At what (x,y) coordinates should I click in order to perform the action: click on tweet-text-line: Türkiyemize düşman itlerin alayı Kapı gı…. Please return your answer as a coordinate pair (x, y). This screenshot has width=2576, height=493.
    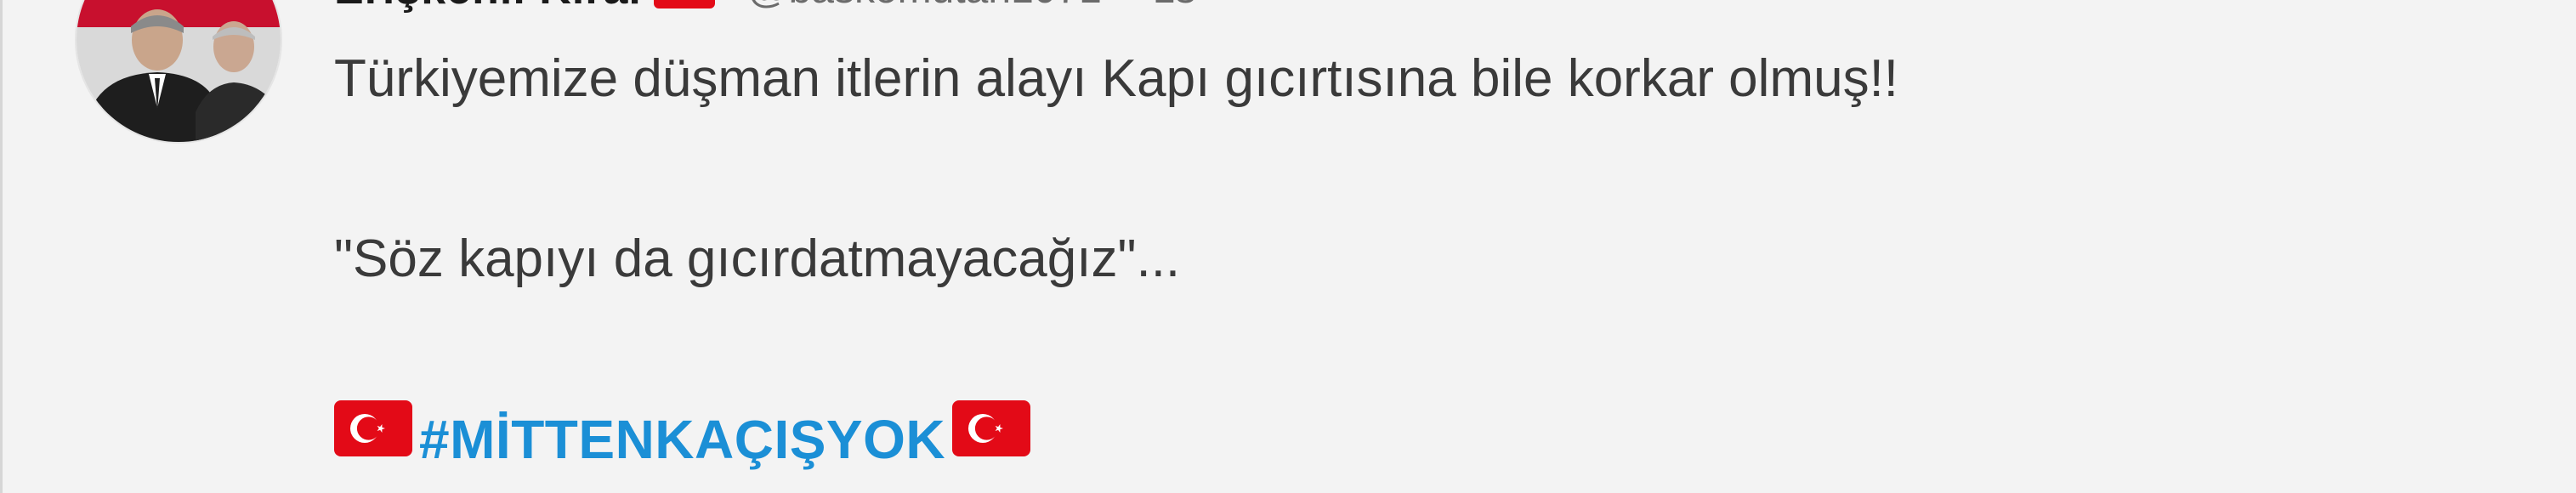
    Looking at the image, I should click on (1117, 78).